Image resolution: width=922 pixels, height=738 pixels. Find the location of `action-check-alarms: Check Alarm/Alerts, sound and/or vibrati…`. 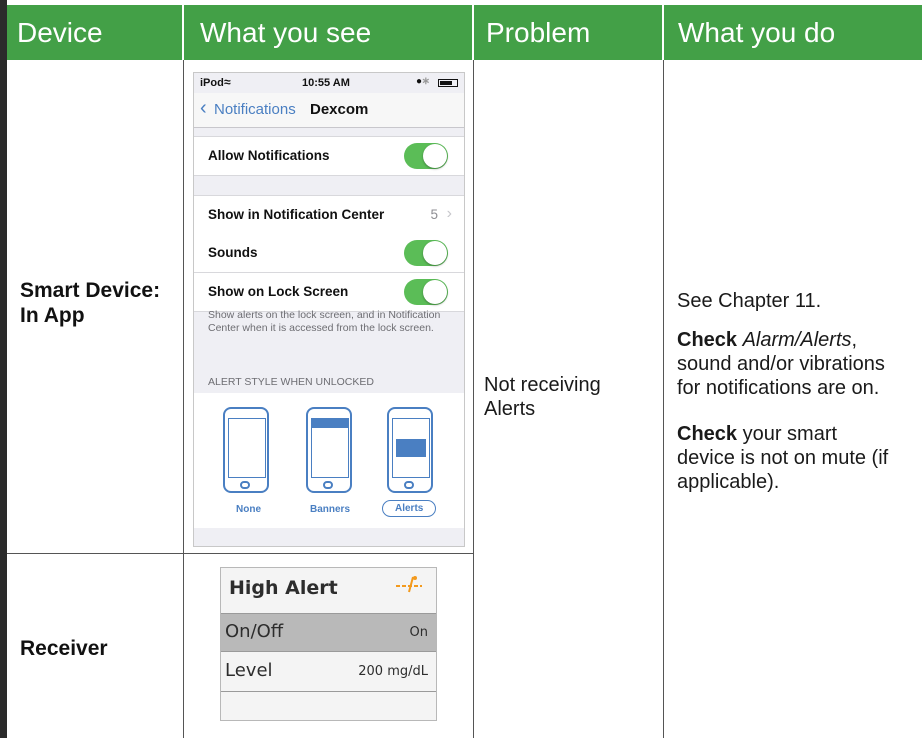

action-check-alarms: Check Alarm/Alerts, sound and/or vibrati… is located at coordinates (781, 364).